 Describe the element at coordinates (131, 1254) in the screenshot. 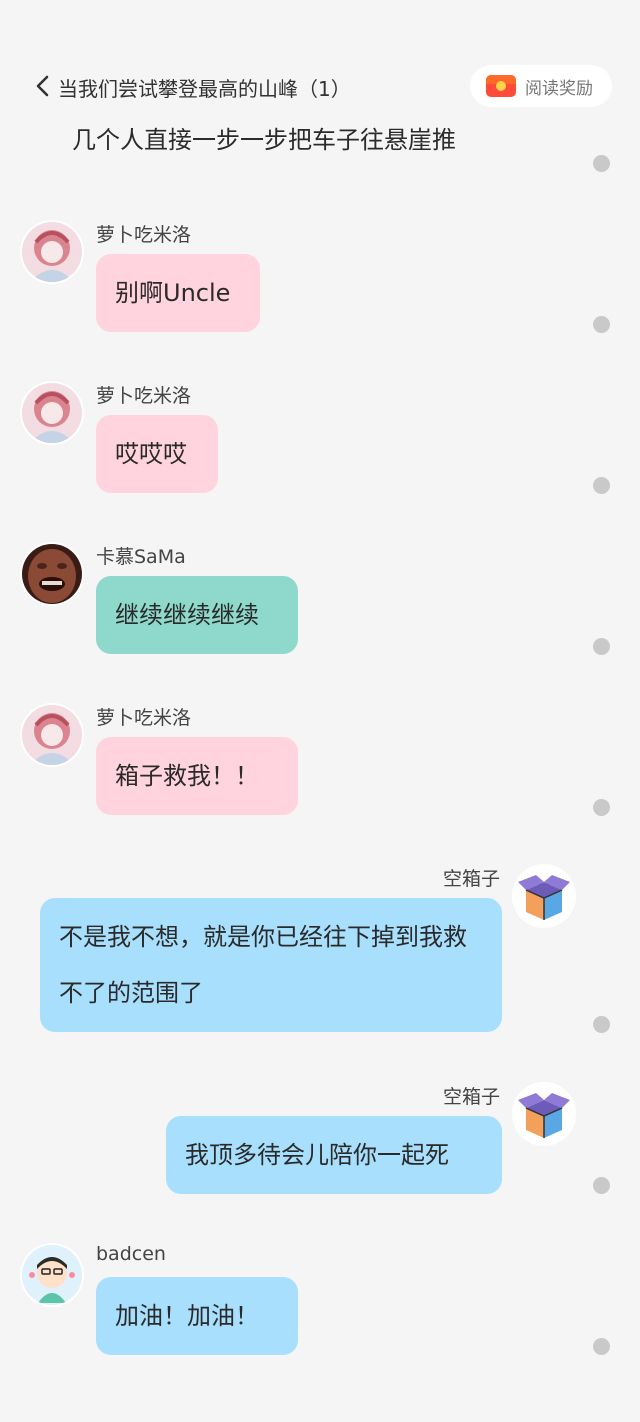

I see `sender-name: badcen` at that location.